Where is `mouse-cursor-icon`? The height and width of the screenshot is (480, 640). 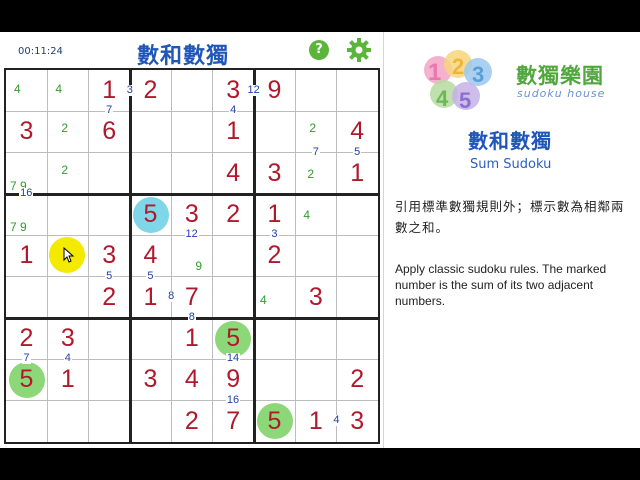 mouse-cursor-icon is located at coordinates (69, 255).